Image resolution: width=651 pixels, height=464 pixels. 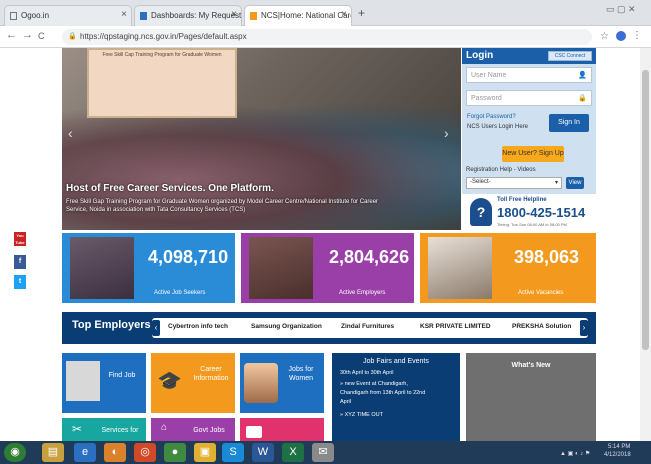 What do you see at coordinates (41, 36) in the screenshot?
I see `reload-button: C` at bounding box center [41, 36].